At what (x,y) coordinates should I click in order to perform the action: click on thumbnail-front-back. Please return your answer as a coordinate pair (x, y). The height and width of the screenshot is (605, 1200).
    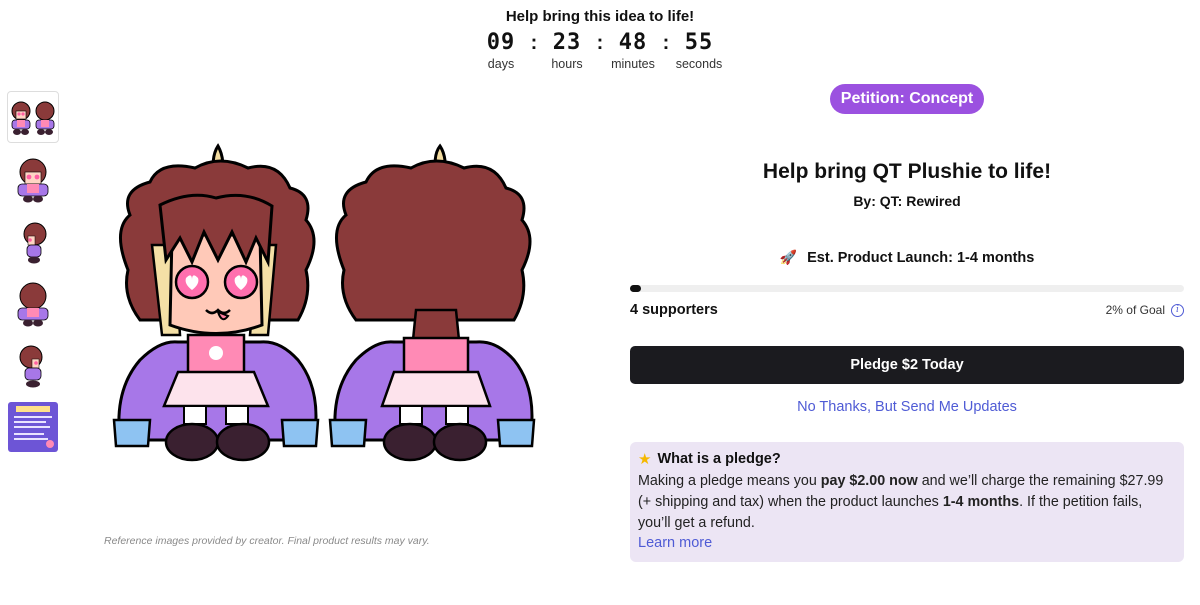
    Looking at the image, I should click on (33, 117).